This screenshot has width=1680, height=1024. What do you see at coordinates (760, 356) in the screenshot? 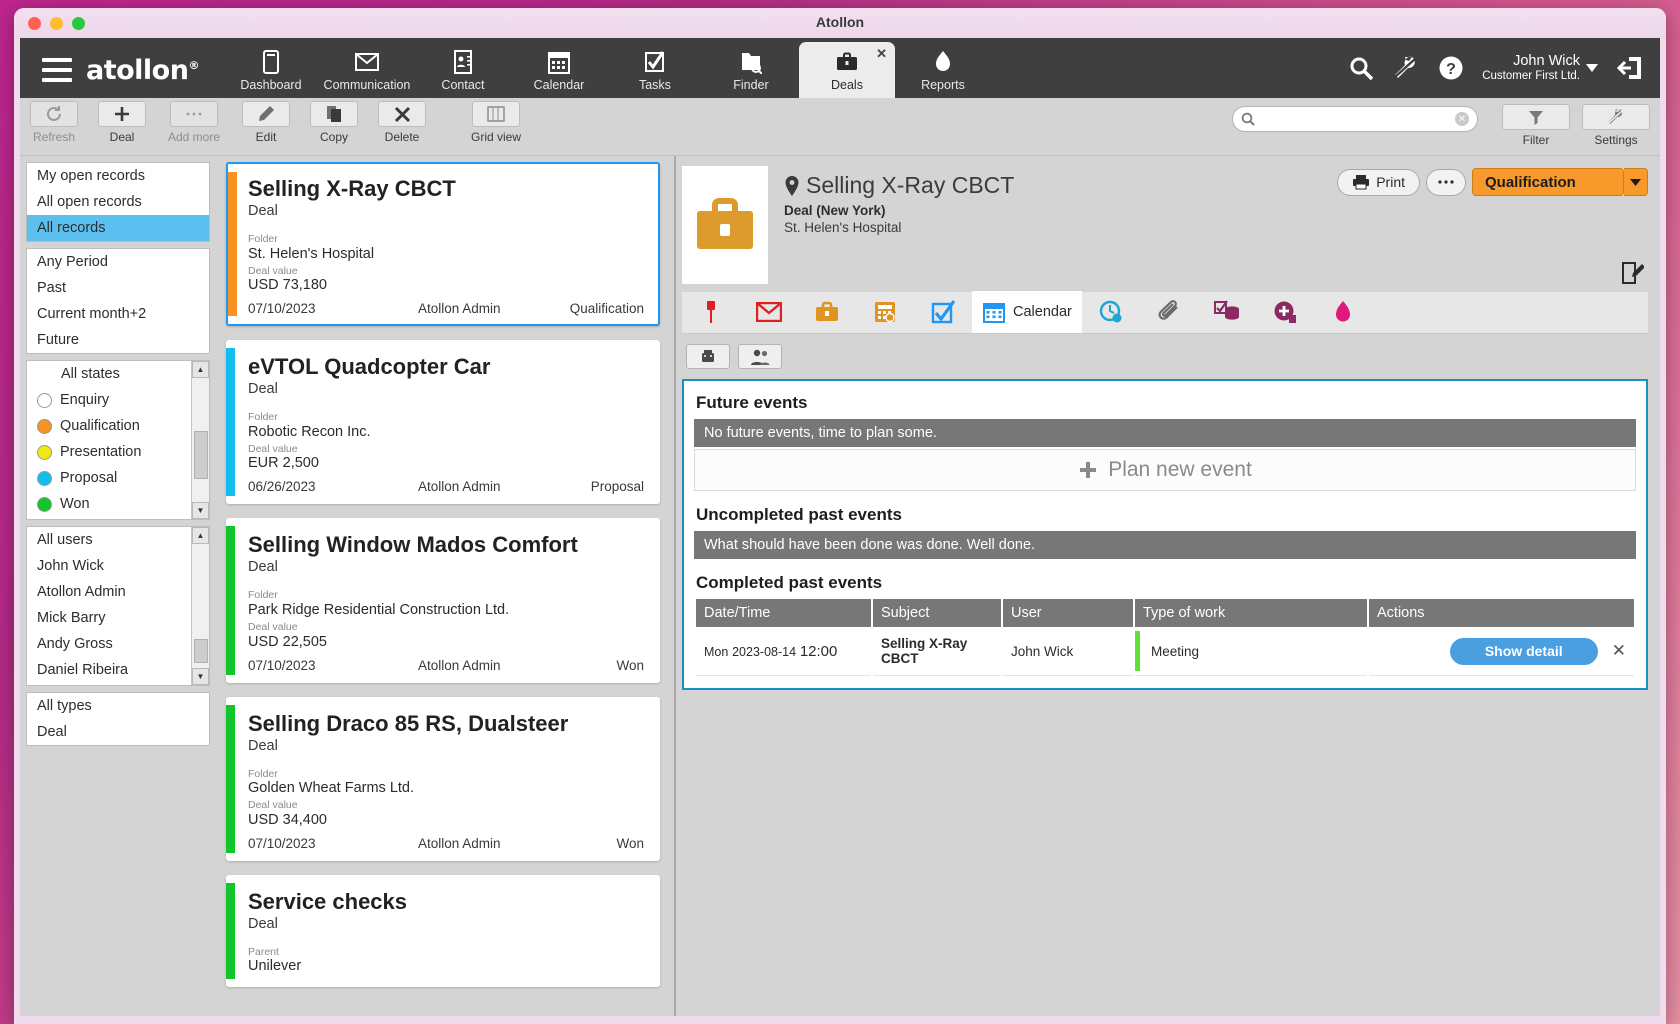
I see `people-icon` at bounding box center [760, 356].